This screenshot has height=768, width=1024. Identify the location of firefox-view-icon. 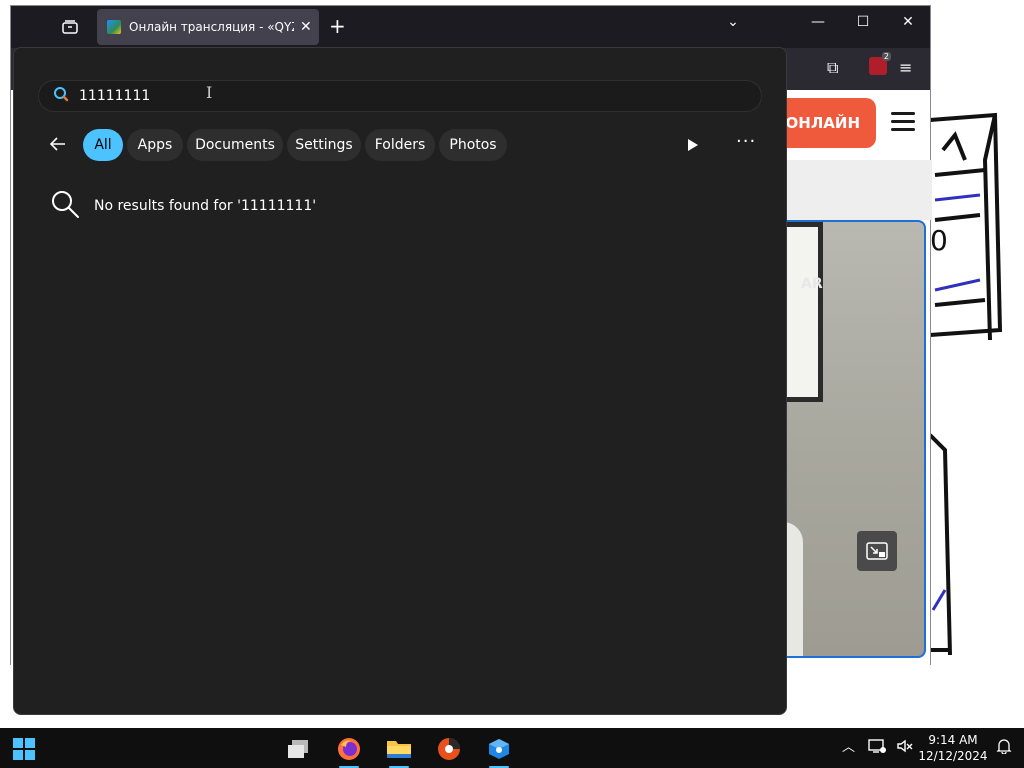
(70, 27).